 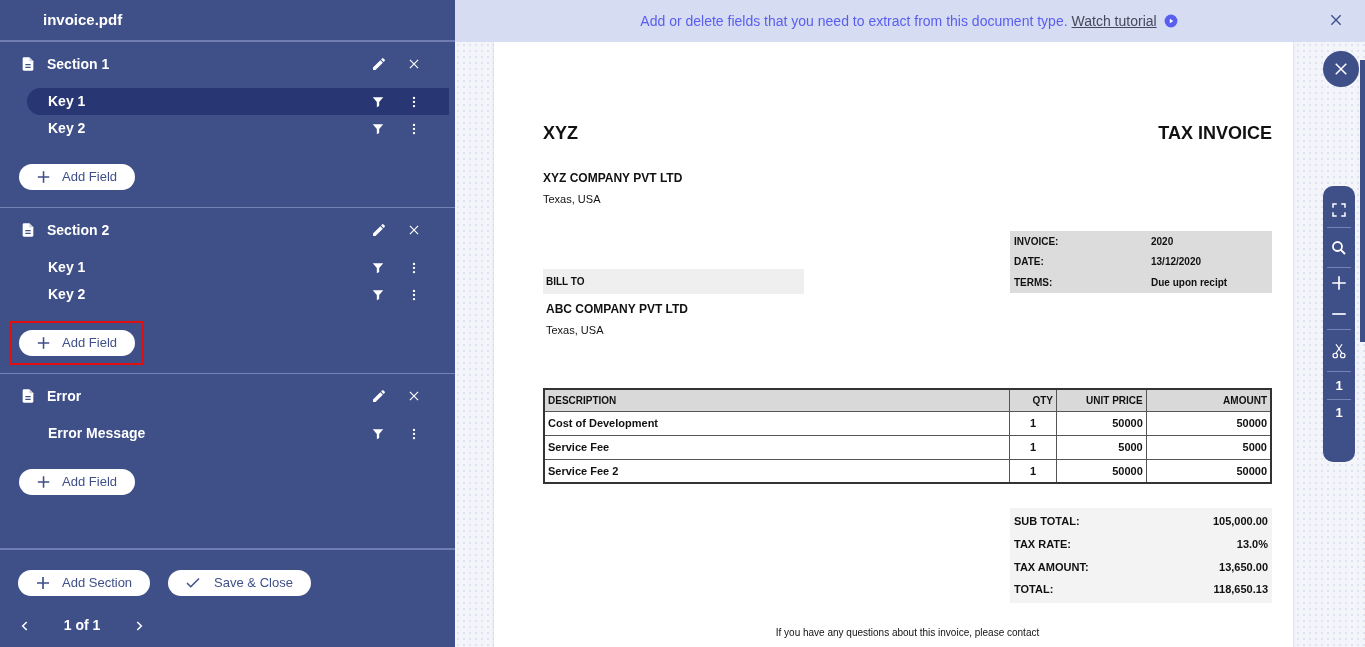 What do you see at coordinates (1051, 567) in the screenshot?
I see `total-label: TAX AMOUNT:` at bounding box center [1051, 567].